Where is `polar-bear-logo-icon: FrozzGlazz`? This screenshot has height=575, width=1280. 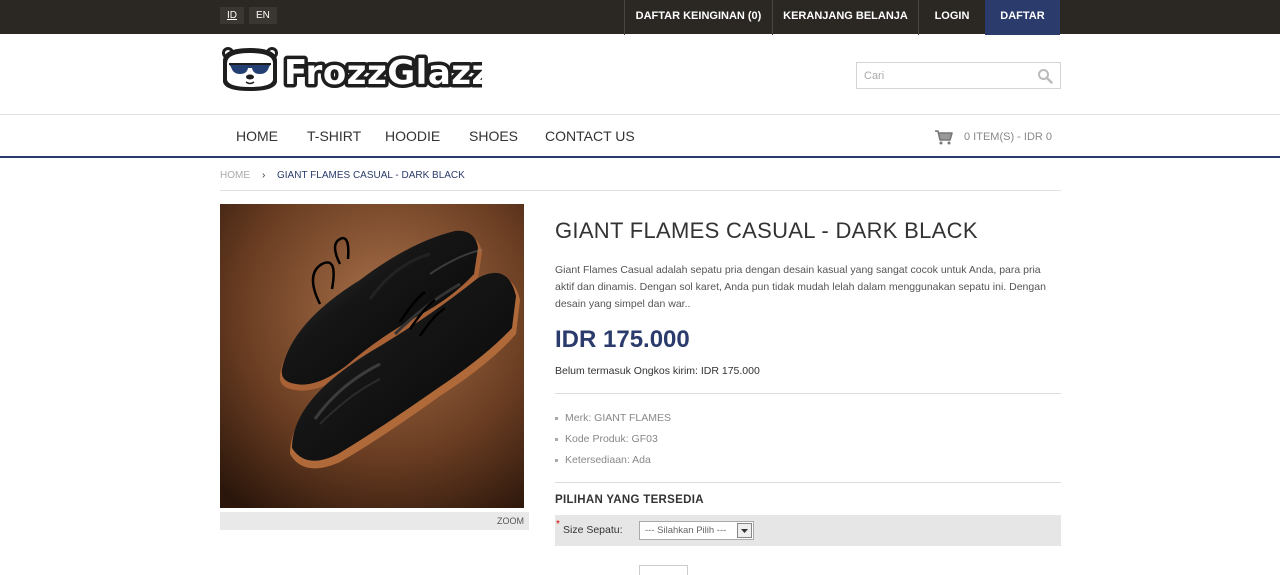
polar-bear-logo-icon: FrozzGlazz is located at coordinates (358, 72).